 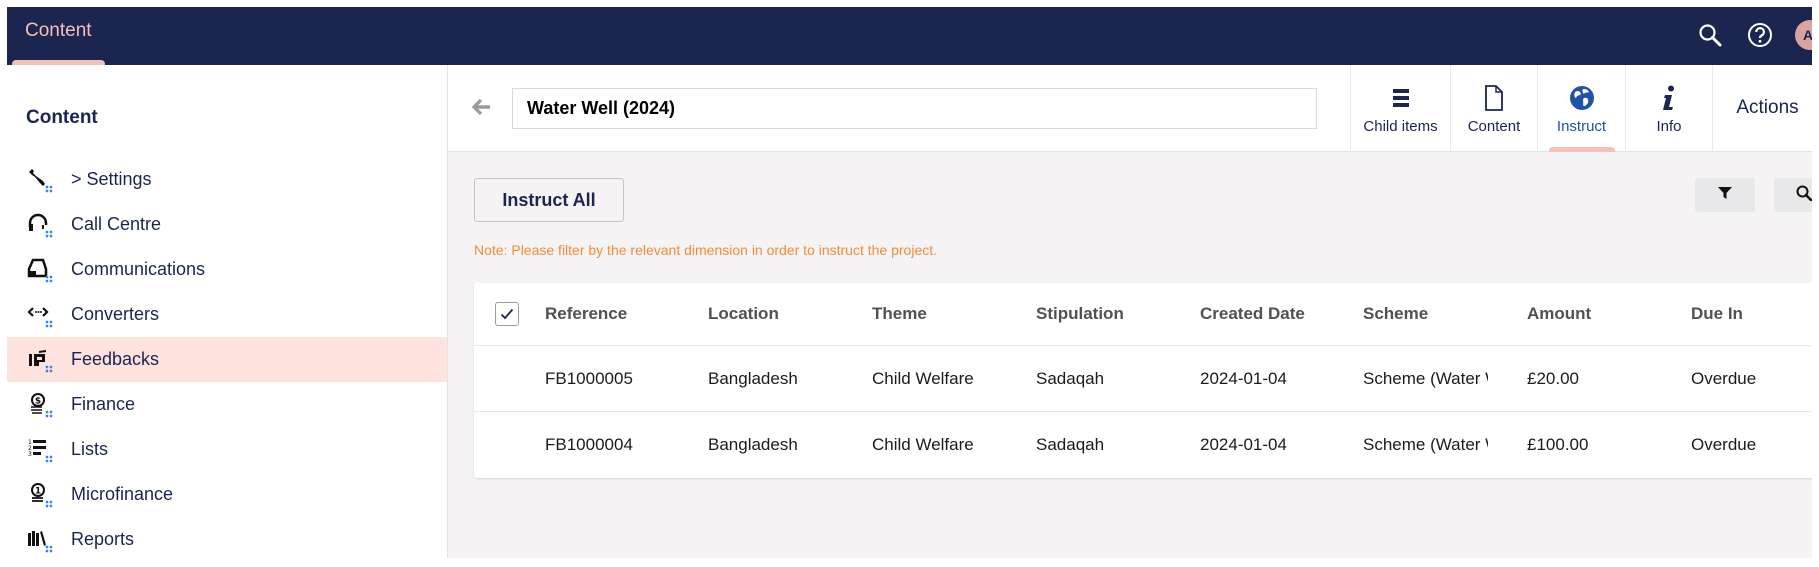 What do you see at coordinates (1425, 314) in the screenshot?
I see `column-header-scheme: Scheme` at bounding box center [1425, 314].